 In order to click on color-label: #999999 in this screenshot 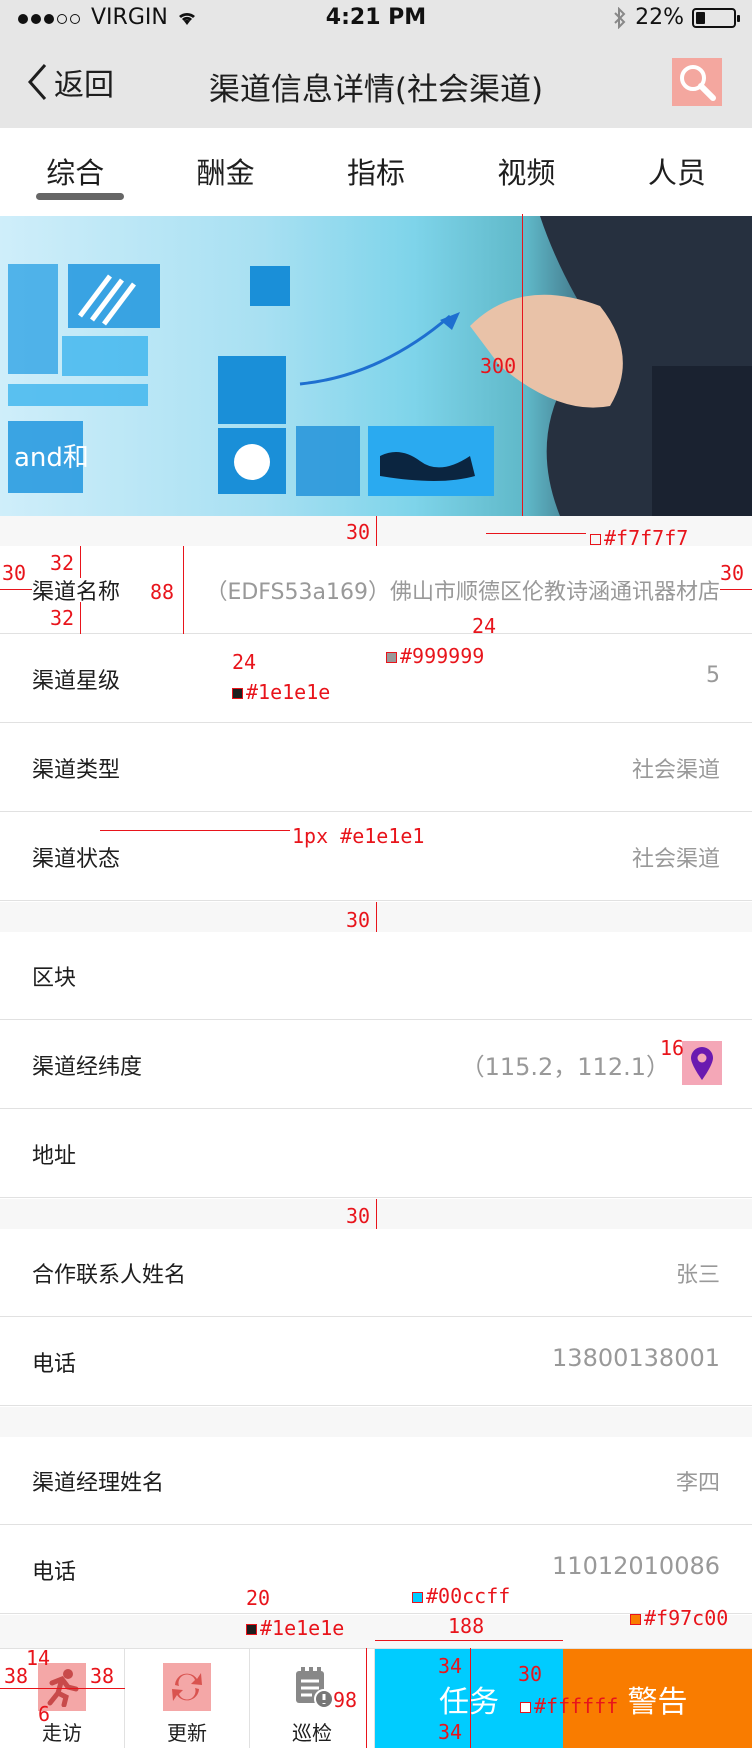, I will do `click(435, 656)`.